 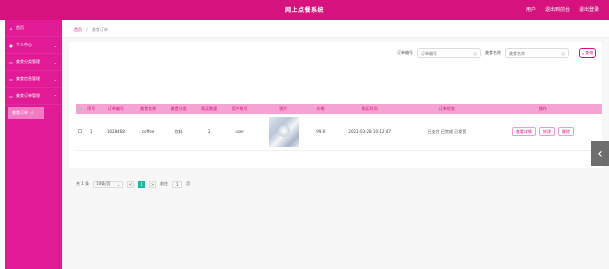 I want to click on col-category: 美食分类, so click(x=178, y=109).